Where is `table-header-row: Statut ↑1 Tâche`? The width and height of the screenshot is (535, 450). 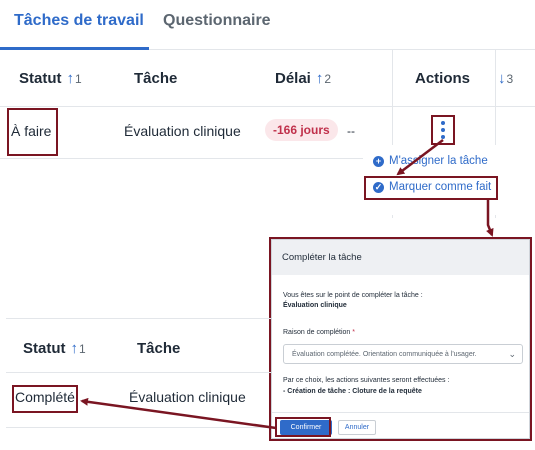 table-header-row: Statut ↑1 Tâche is located at coordinates (138, 345).